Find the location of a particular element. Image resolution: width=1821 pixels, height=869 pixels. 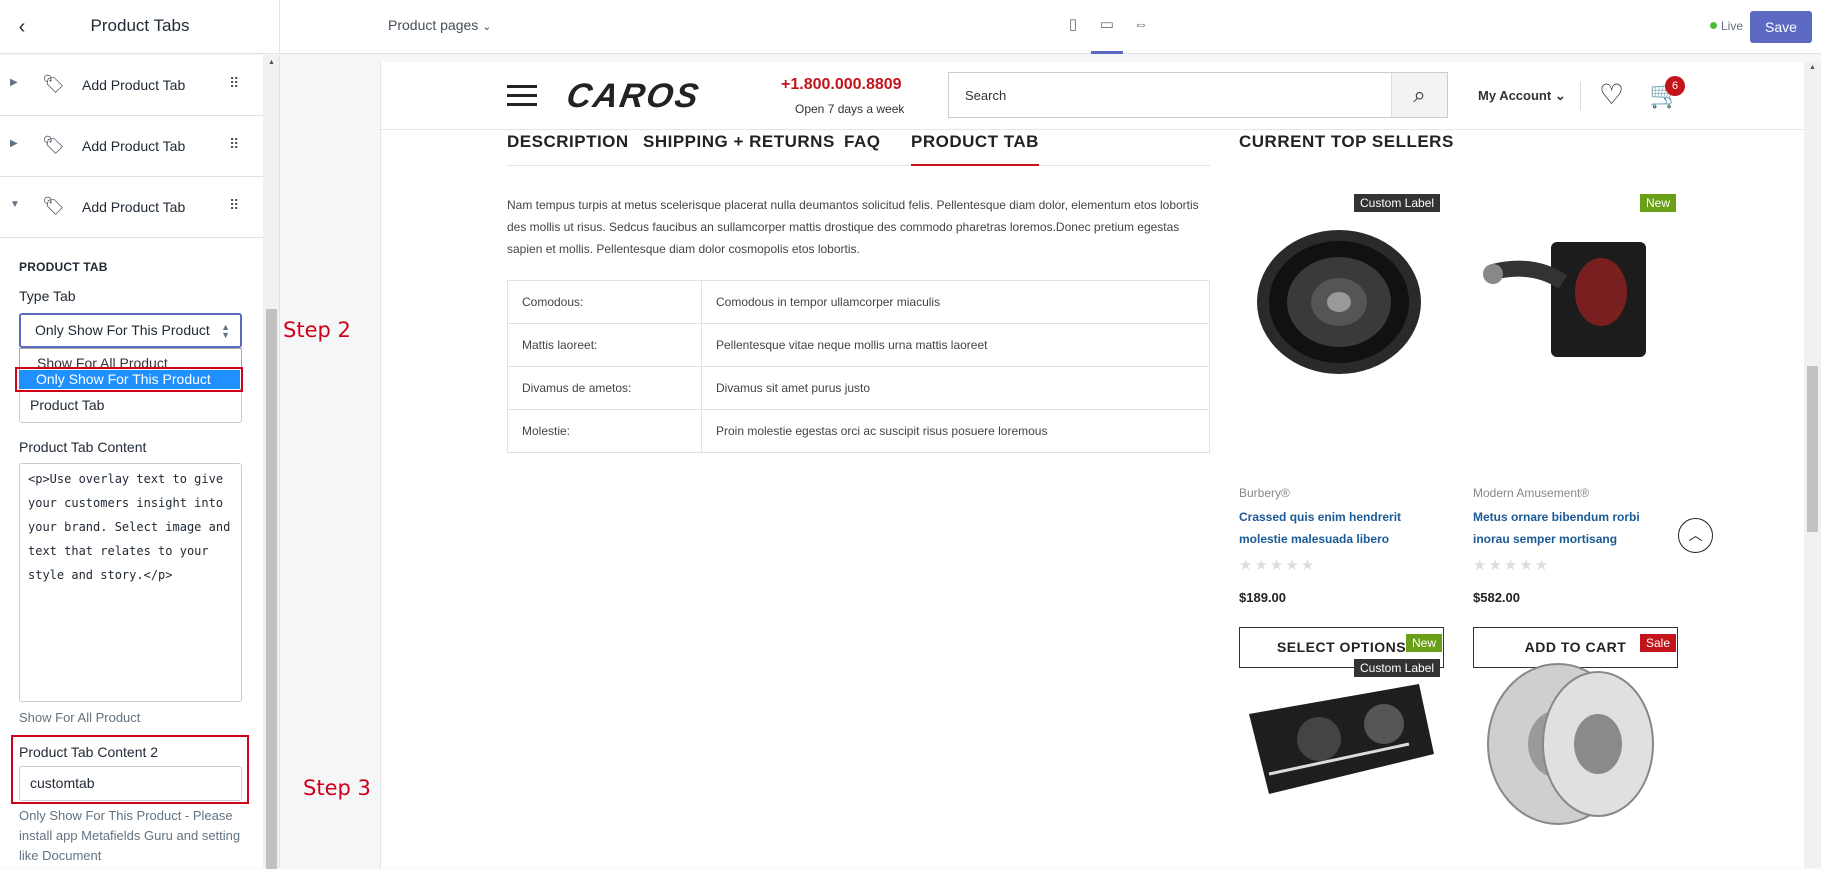

store-search: Search ⌕ is located at coordinates (1198, 95).